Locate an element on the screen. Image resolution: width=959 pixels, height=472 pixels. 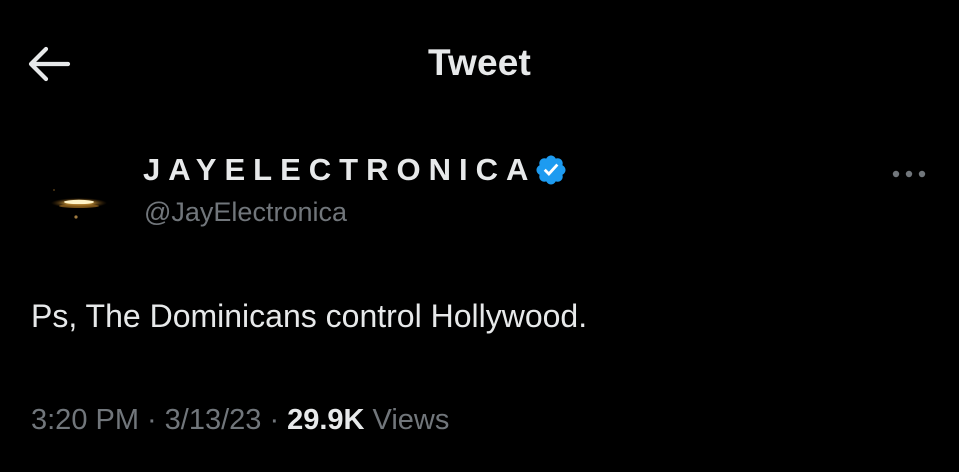
tweet-date: 3/13/23 is located at coordinates (213, 420).